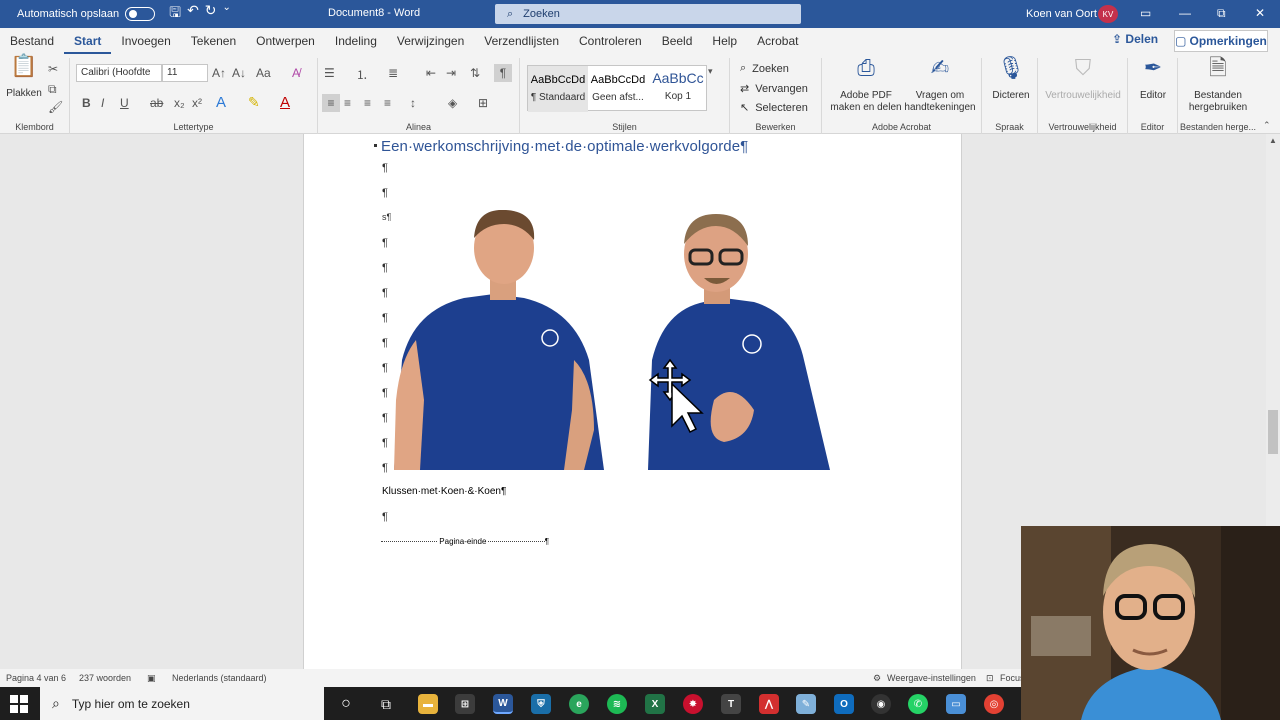  What do you see at coordinates (296, 73) in the screenshot?
I see `clear-formatting-icon: A̸` at bounding box center [296, 73].